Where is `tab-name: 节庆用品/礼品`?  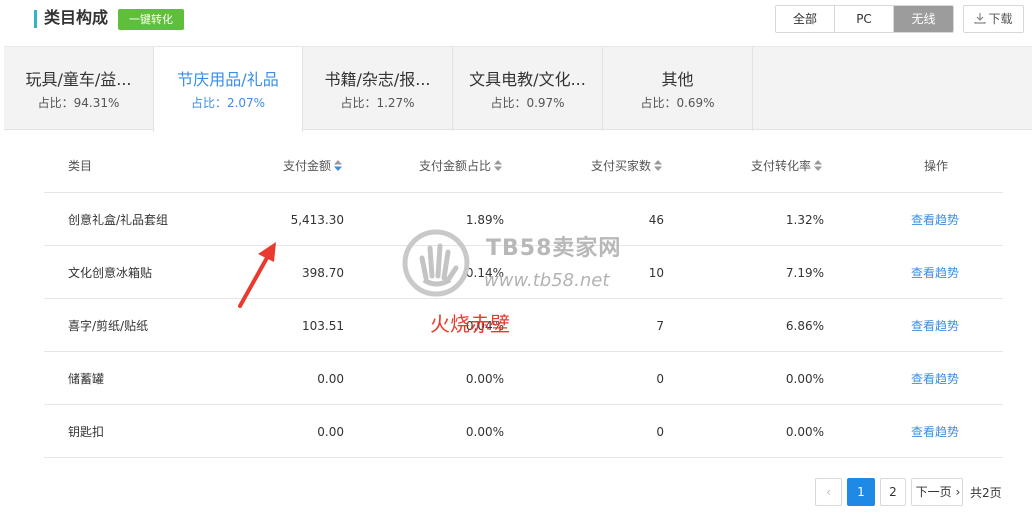
tab-name: 节庆用品/礼品 is located at coordinates (228, 79).